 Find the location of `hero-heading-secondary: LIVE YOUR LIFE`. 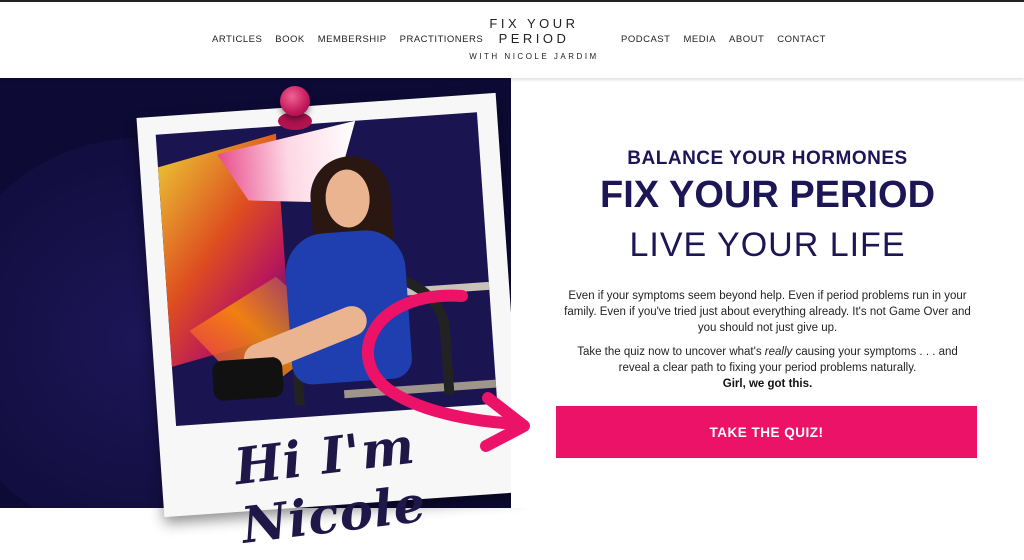

hero-heading-secondary: LIVE YOUR LIFE is located at coordinates (767, 245).